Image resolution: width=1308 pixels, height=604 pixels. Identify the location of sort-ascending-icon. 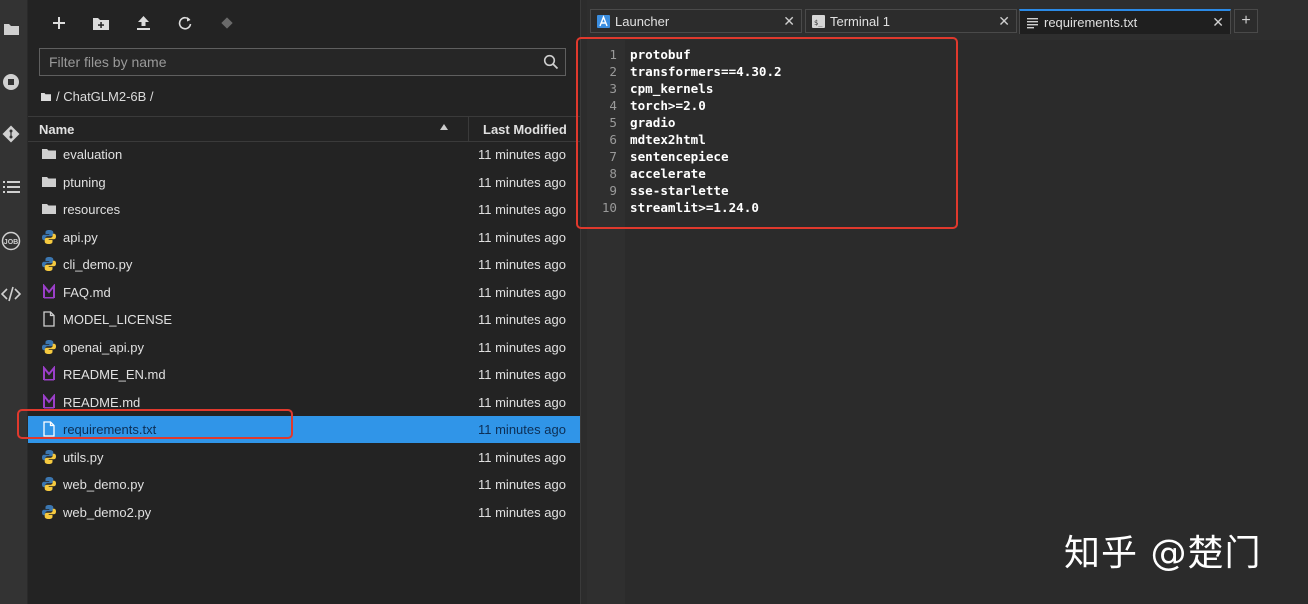
(444, 127).